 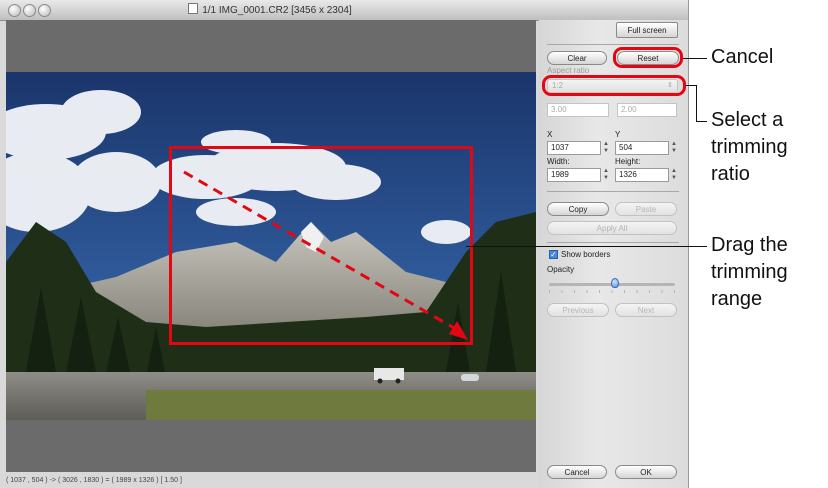 I want to click on aspect-ratio-highlight, so click(x=614, y=85).